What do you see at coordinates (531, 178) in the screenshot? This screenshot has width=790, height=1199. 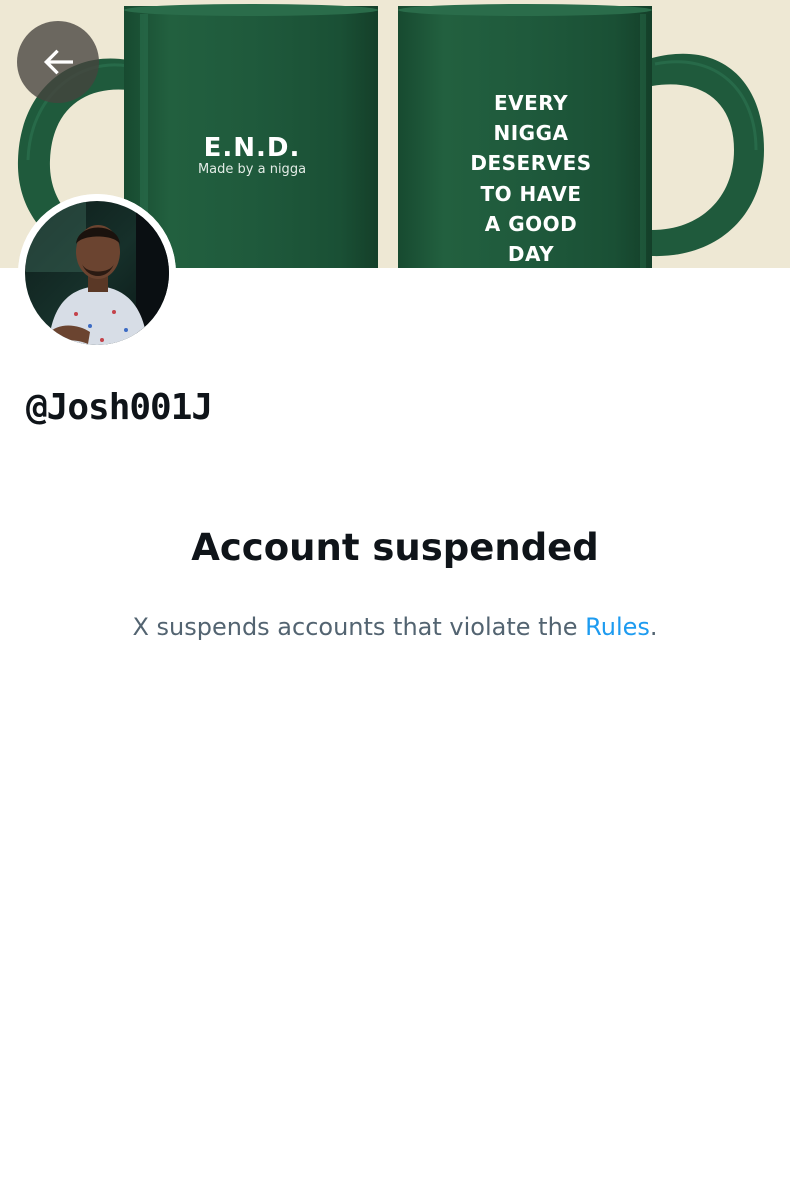 I see `mug-slogan-text: EVERY NIGGA DESERVES TO HAVE A GOOD DAY` at bounding box center [531, 178].